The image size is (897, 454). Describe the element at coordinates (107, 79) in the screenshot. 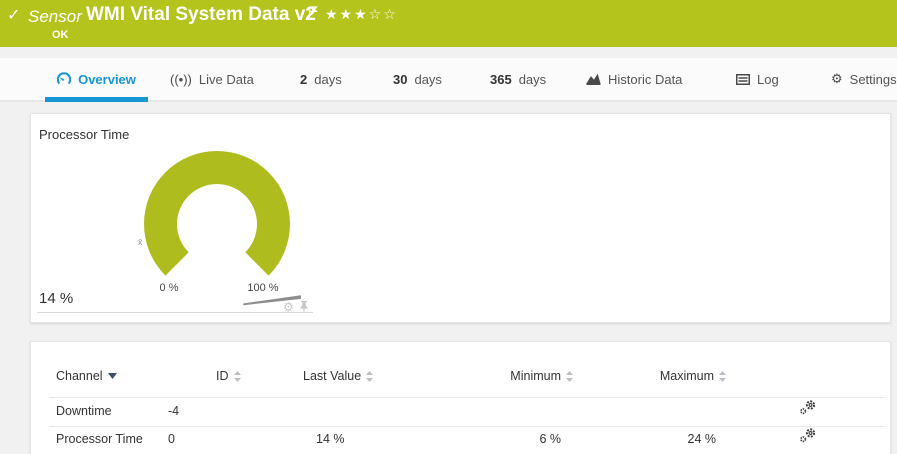

I see `tab-label: Overview` at that location.